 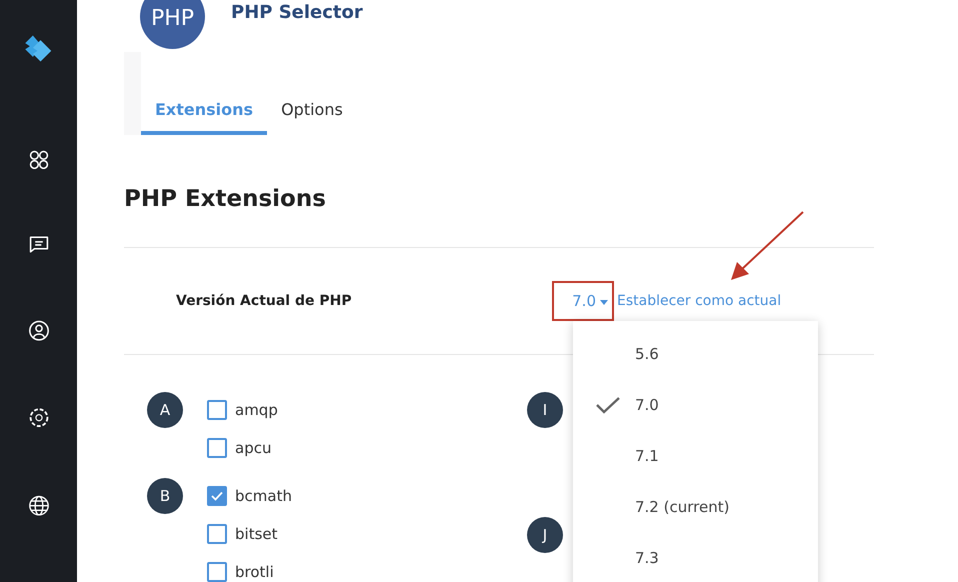 What do you see at coordinates (165, 410) in the screenshot?
I see `letter-badge: A` at bounding box center [165, 410].